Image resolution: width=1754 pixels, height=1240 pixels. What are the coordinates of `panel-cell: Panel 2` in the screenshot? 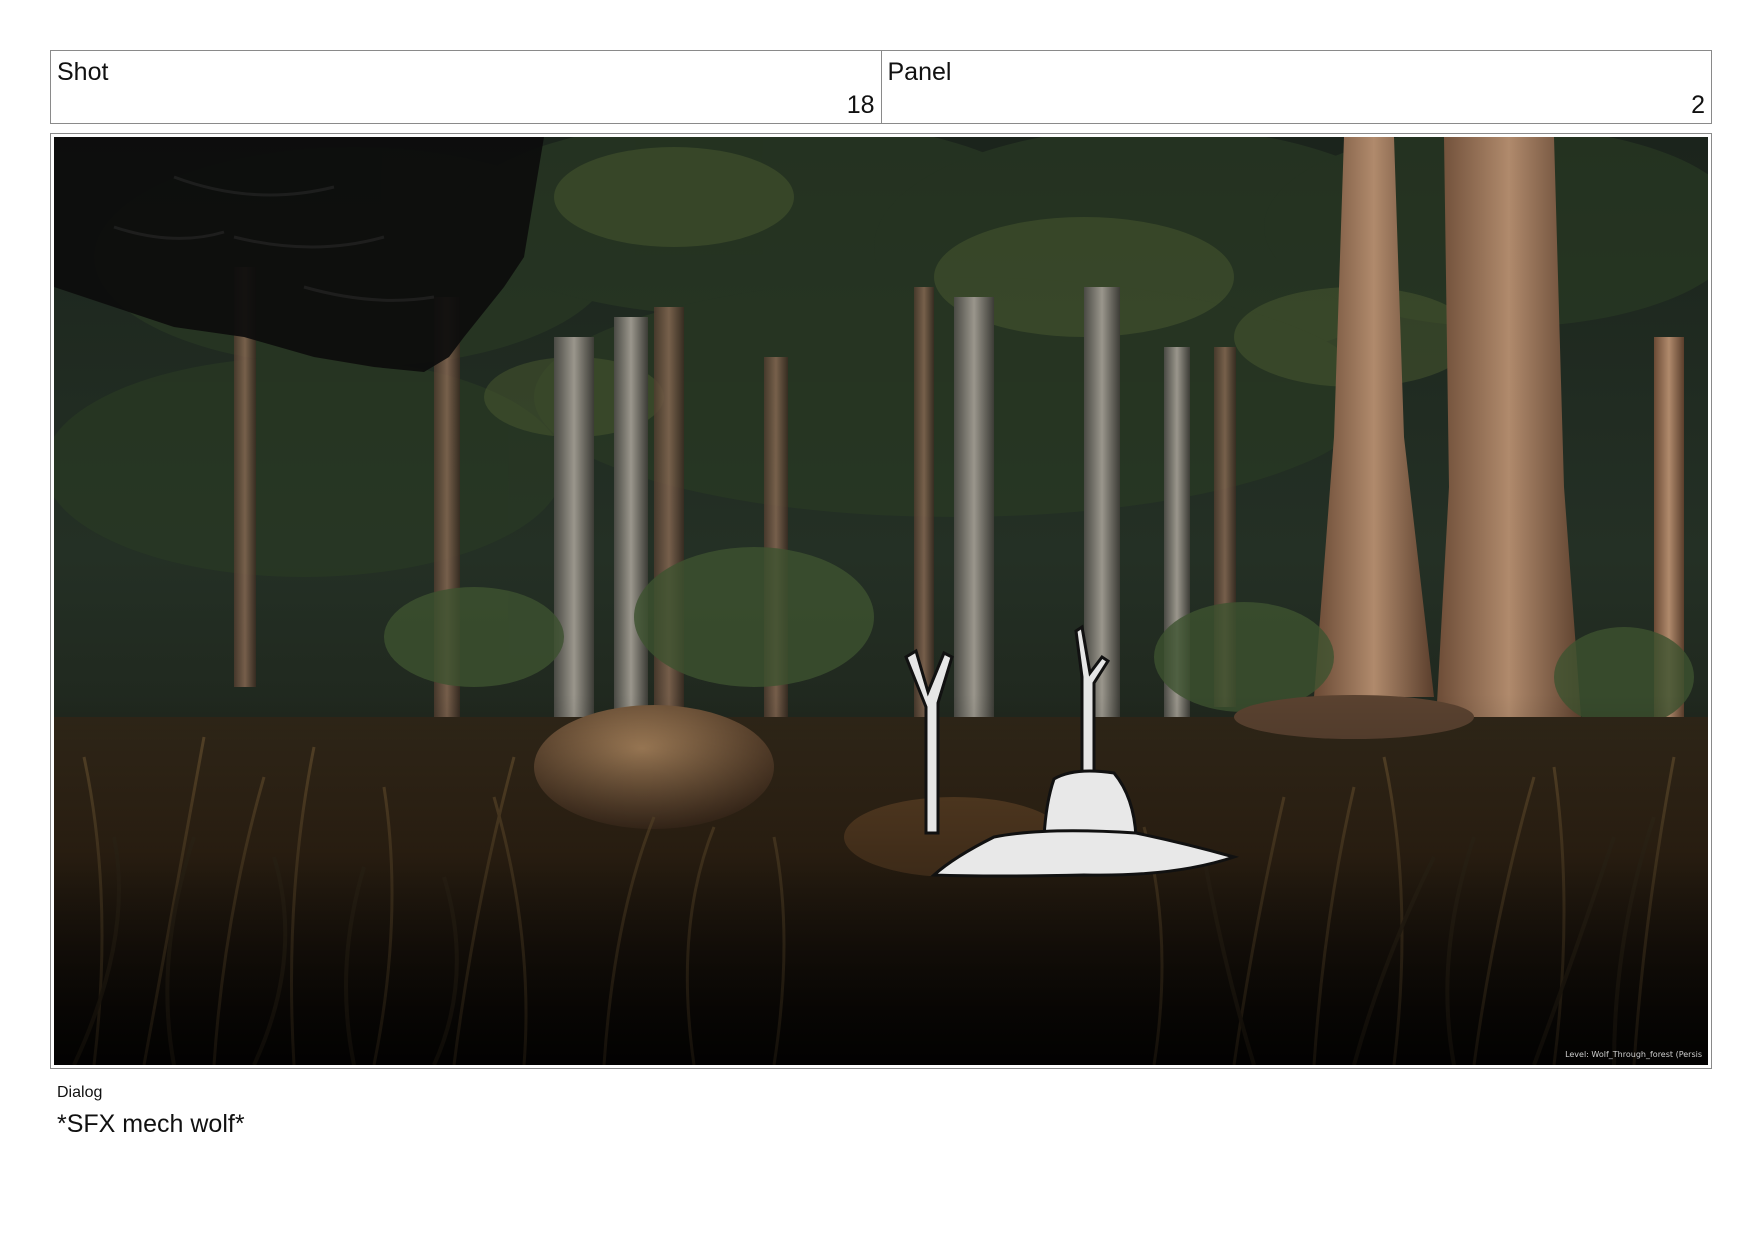 It's located at (1296, 87).